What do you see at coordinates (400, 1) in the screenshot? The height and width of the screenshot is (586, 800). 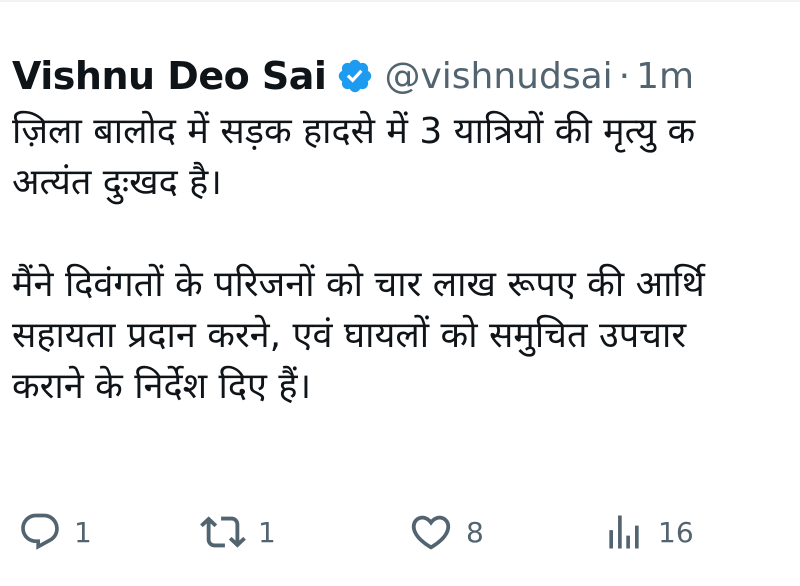 I see `top-divider` at bounding box center [400, 1].